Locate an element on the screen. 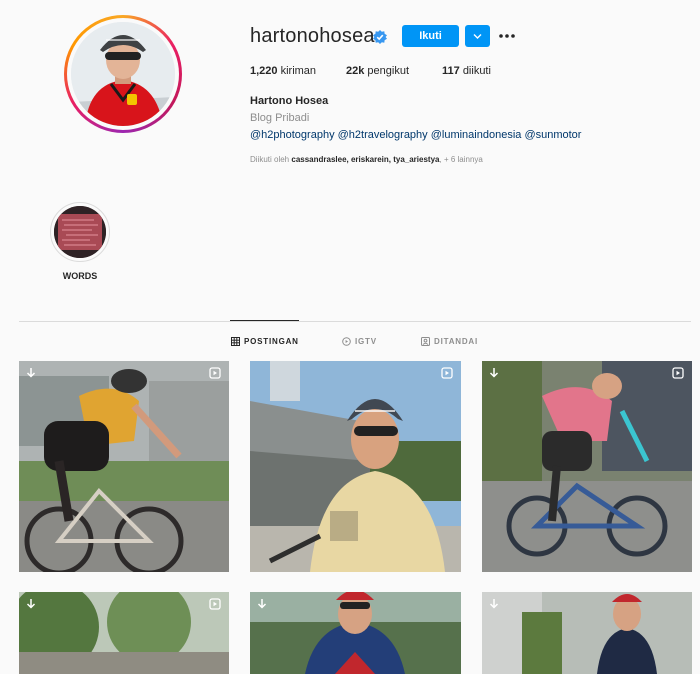 This screenshot has height=674, width=700. grid-icon is located at coordinates (235, 341).